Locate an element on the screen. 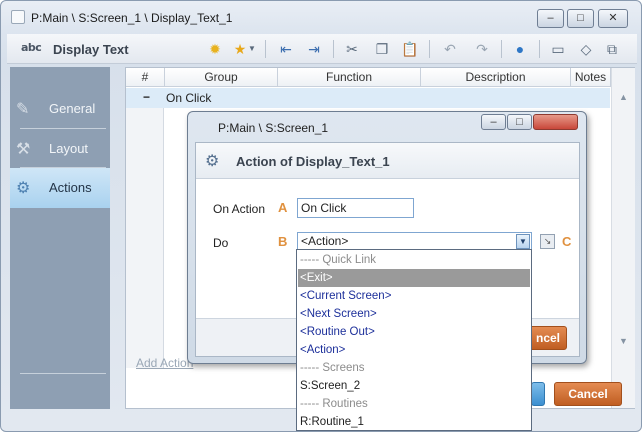  list-item: <Exit> is located at coordinates (414, 278).